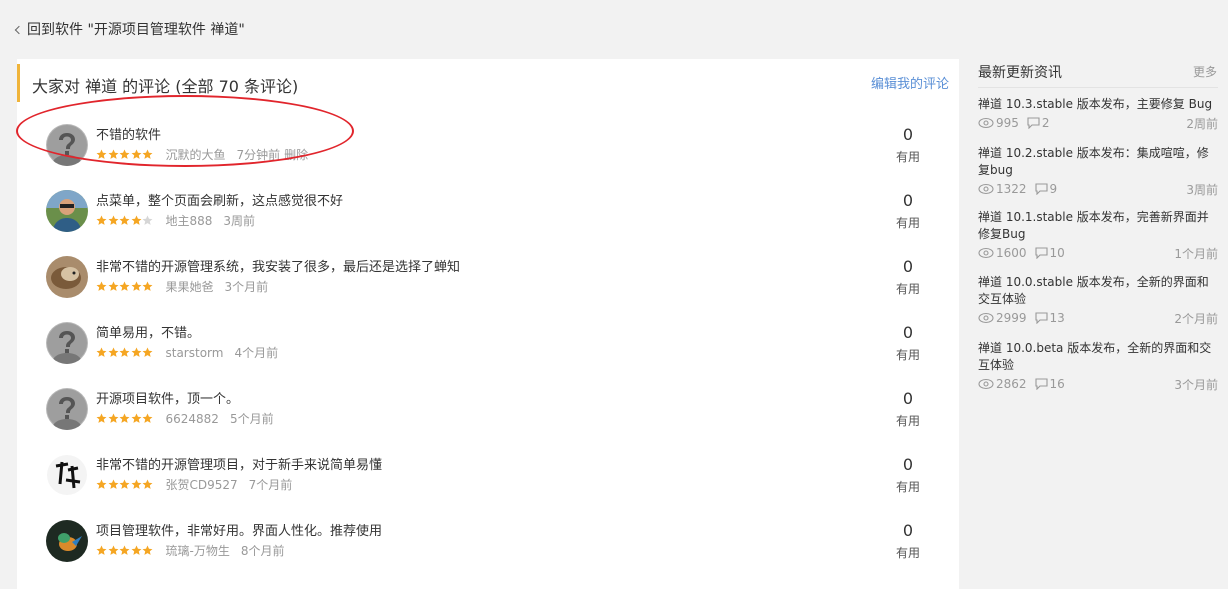 The height and width of the screenshot is (589, 1228). I want to click on chevron-left-icon, so click(19, 29).